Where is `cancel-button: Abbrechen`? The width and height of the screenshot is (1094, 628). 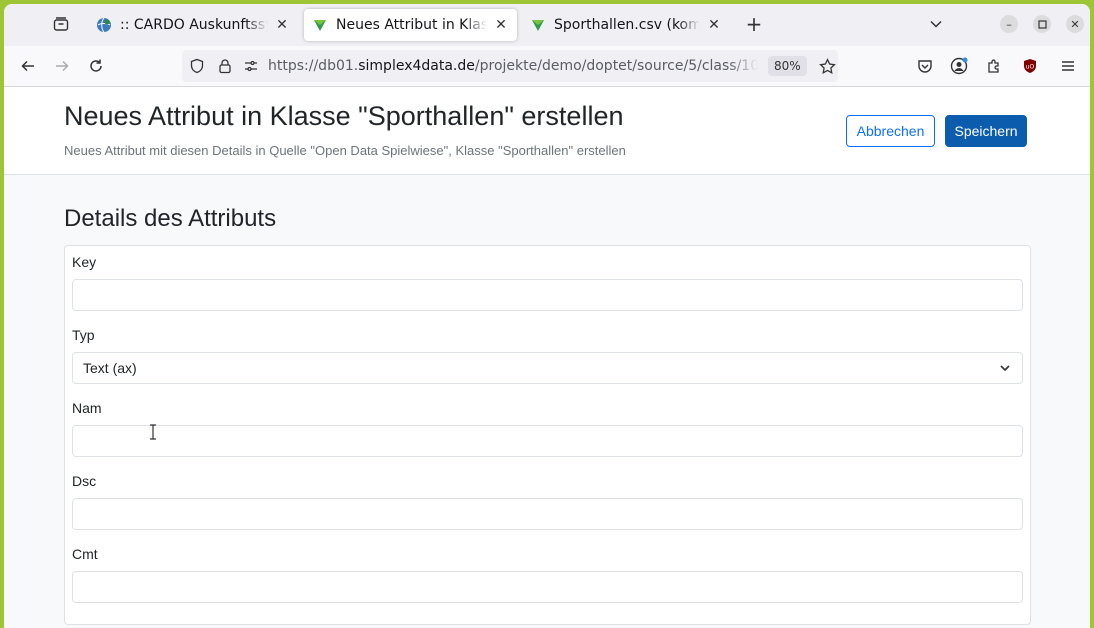
cancel-button: Abbrechen is located at coordinates (890, 131).